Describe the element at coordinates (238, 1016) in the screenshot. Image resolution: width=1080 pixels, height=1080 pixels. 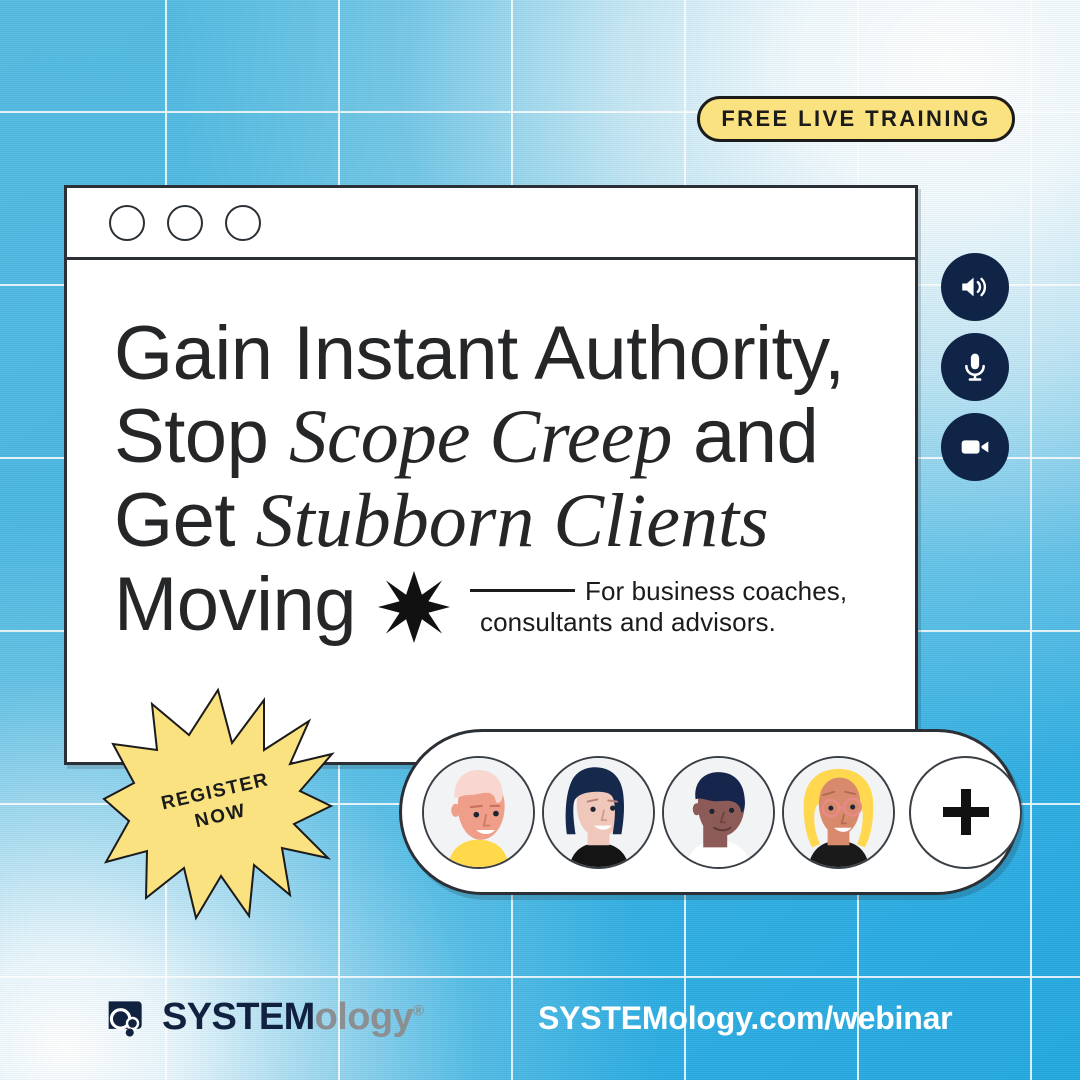
I see `logo-sys: SYSTEM` at that location.